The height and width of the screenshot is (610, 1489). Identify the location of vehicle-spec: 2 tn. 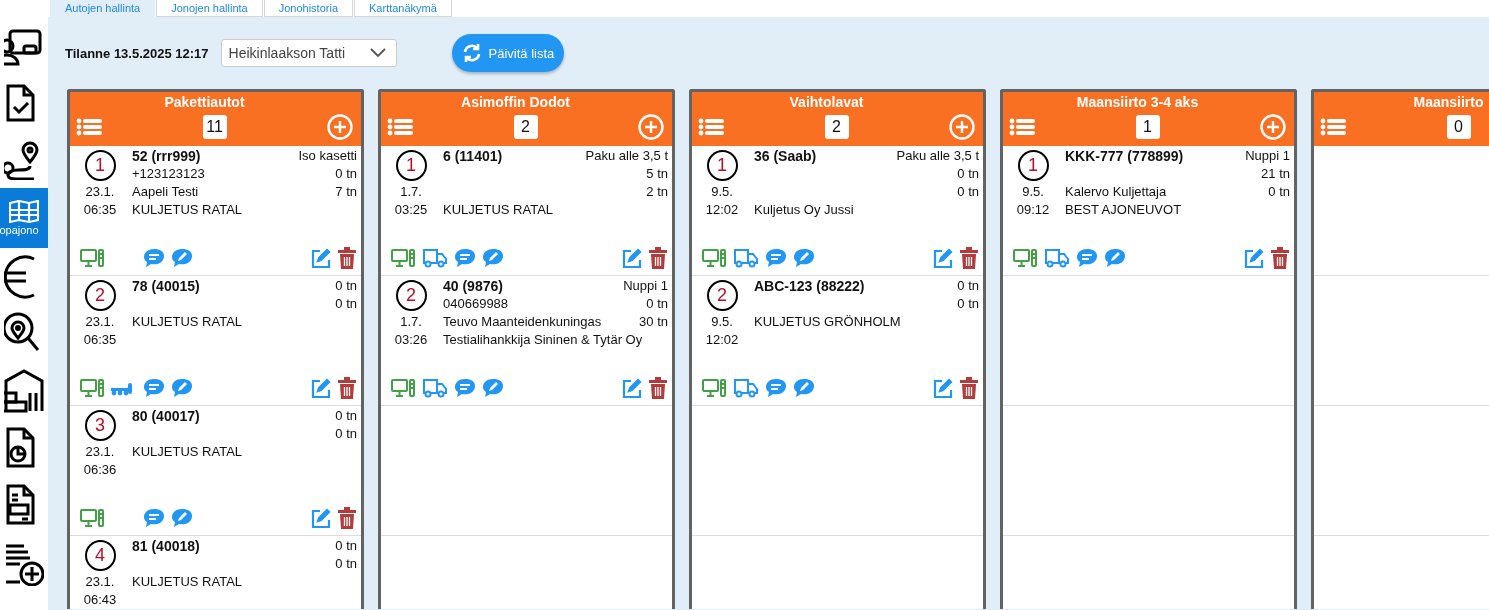
(656, 192).